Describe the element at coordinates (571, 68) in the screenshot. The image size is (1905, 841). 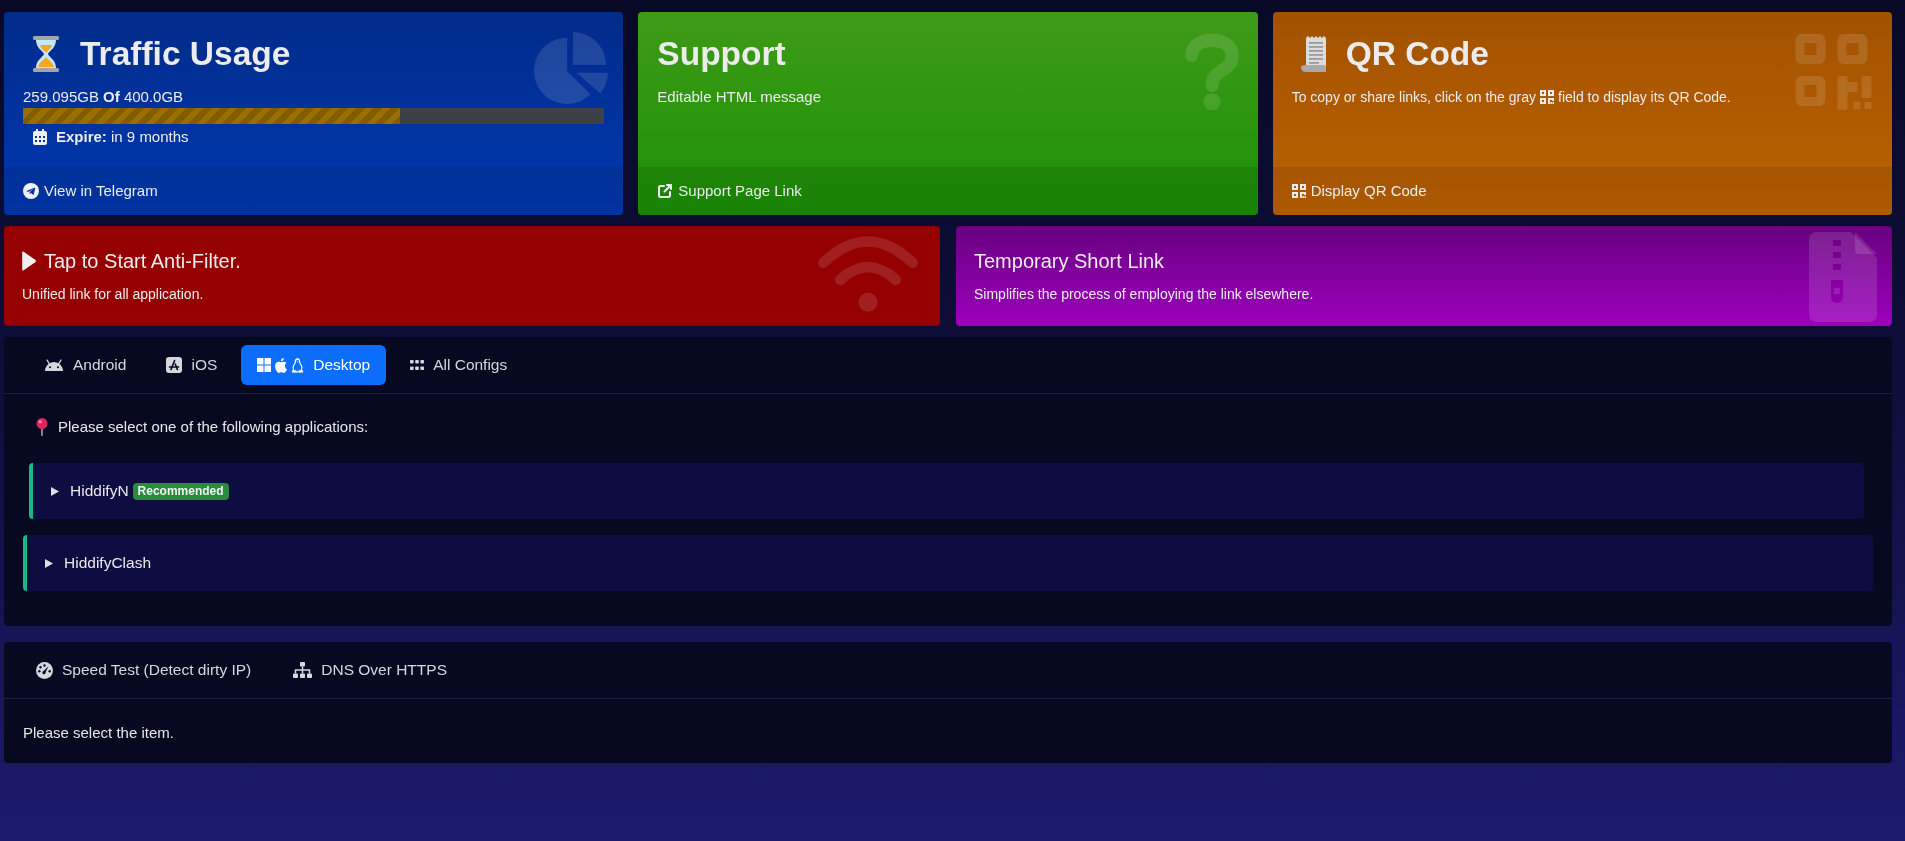
I see `pie-chart-icon` at that location.